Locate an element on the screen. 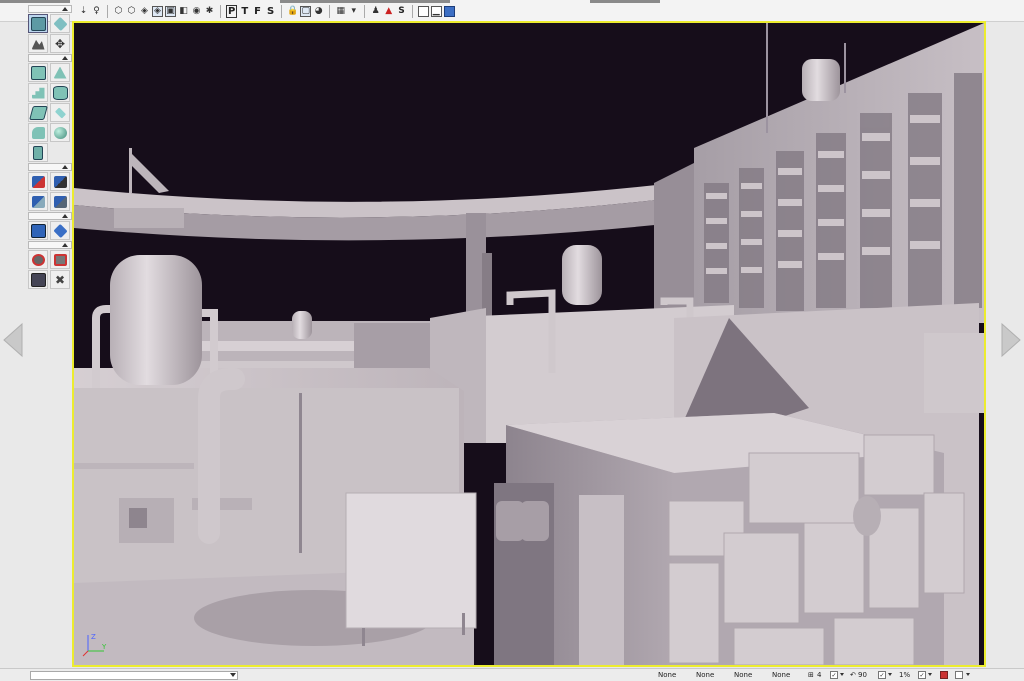  tool-palette: ✥ ✖ is located at coordinates (50, 147).